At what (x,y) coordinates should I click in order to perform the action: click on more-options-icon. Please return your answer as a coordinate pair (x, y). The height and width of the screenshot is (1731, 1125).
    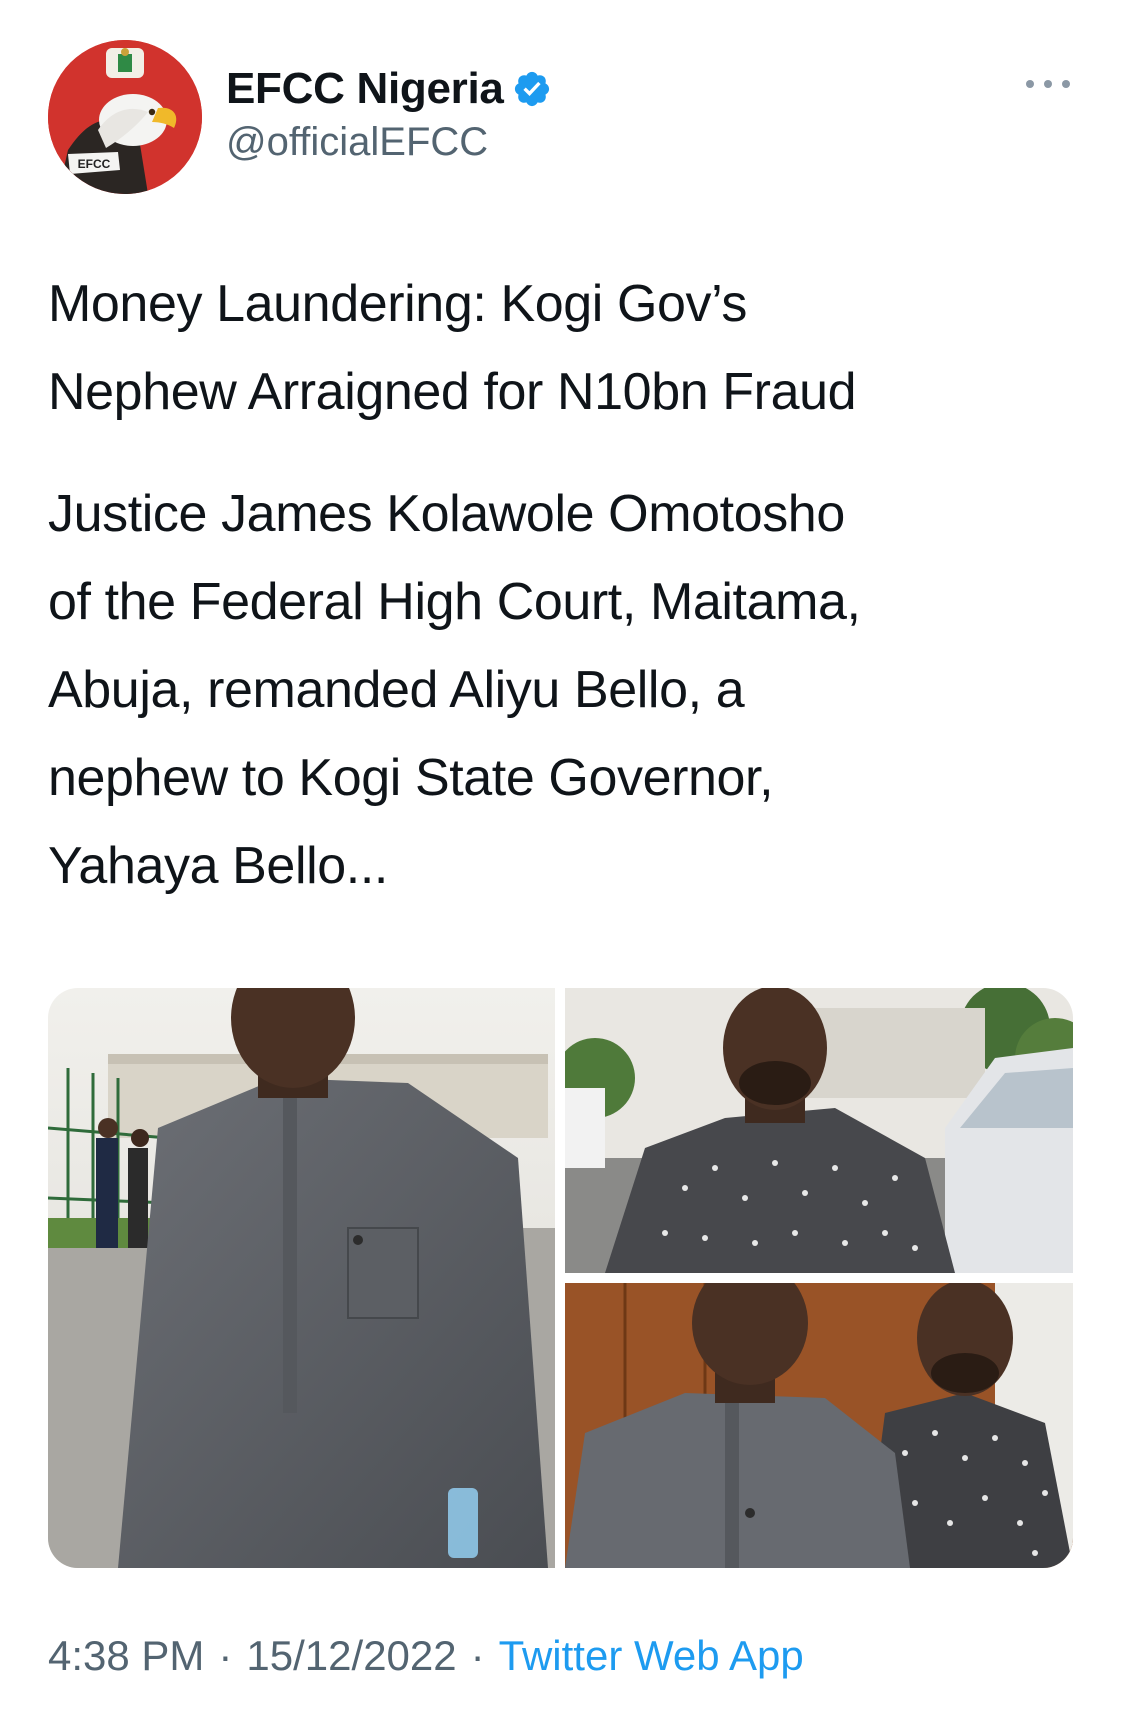
    Looking at the image, I should click on (1048, 84).